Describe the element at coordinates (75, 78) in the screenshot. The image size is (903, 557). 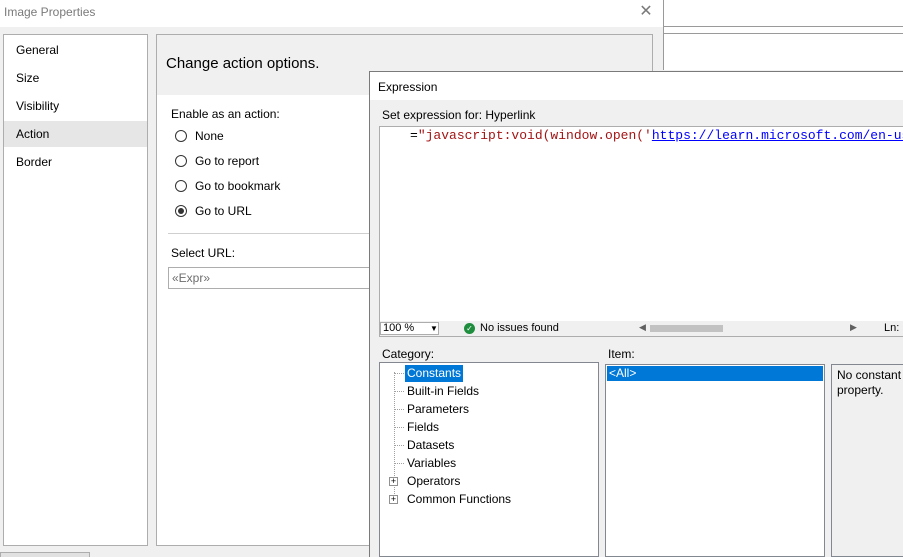
I see `nav-item-size: Size` at that location.